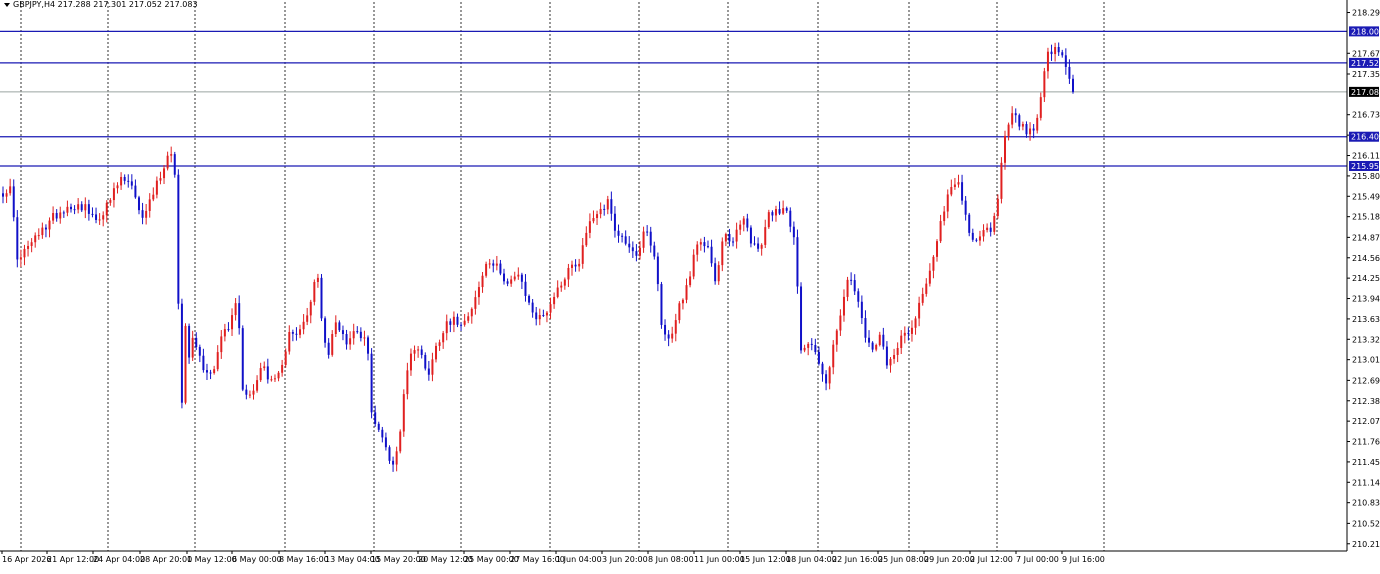 The width and height of the screenshot is (1380, 574). I want to click on dropdown-triangle-icon, so click(7, 5).